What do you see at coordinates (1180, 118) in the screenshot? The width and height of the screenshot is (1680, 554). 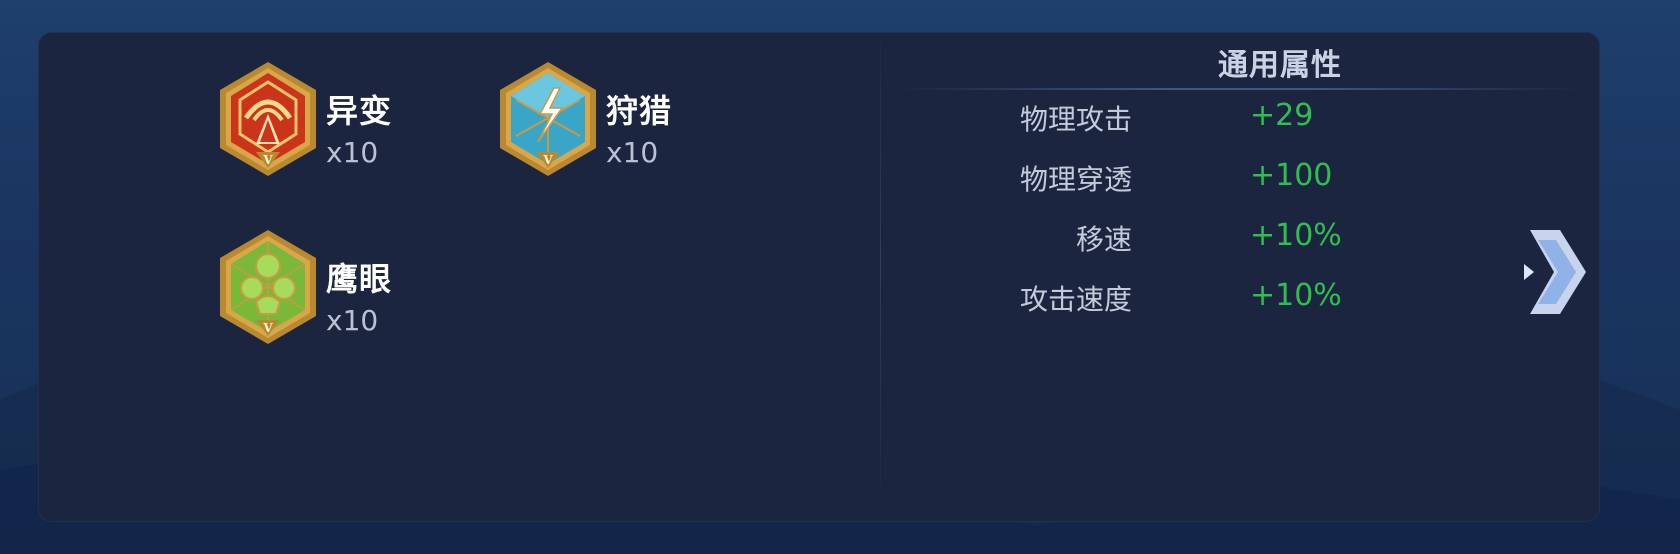 I see `attribute-row-physical-attack: 物理攻击 +29` at bounding box center [1180, 118].